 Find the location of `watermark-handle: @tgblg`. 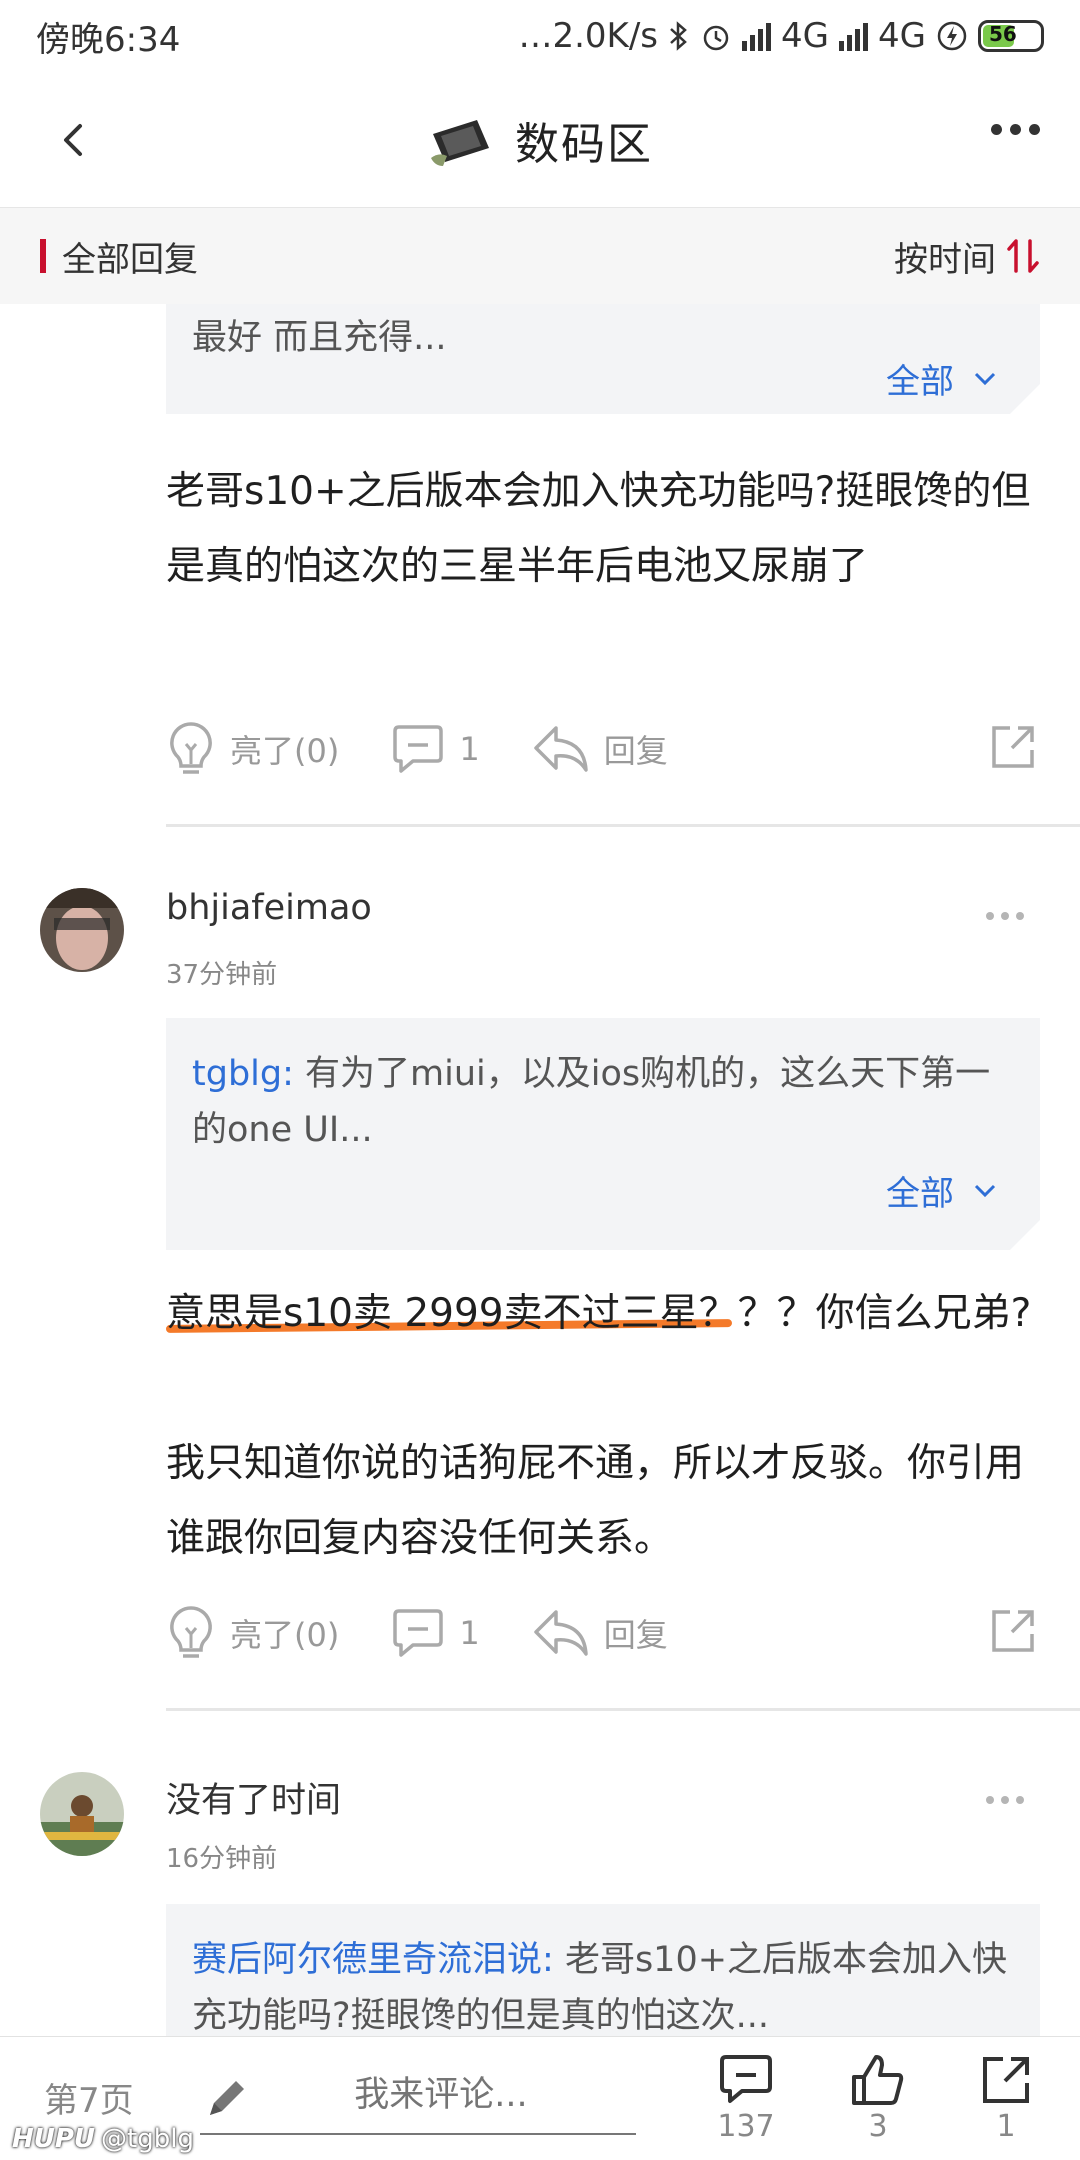

watermark-handle: @tgblg is located at coordinates (147, 2139).